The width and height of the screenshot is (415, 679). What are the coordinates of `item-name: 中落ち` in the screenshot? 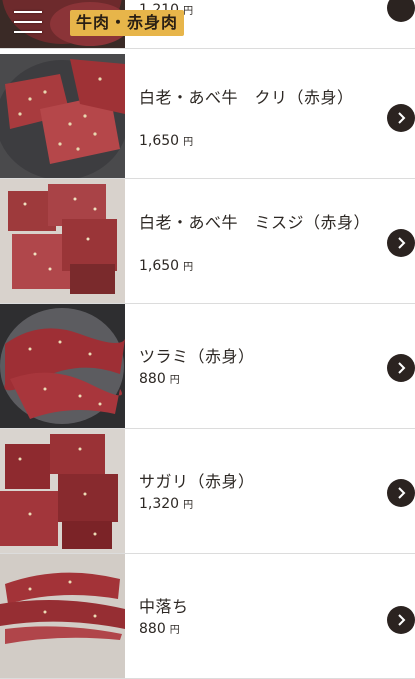 It's located at (164, 606).